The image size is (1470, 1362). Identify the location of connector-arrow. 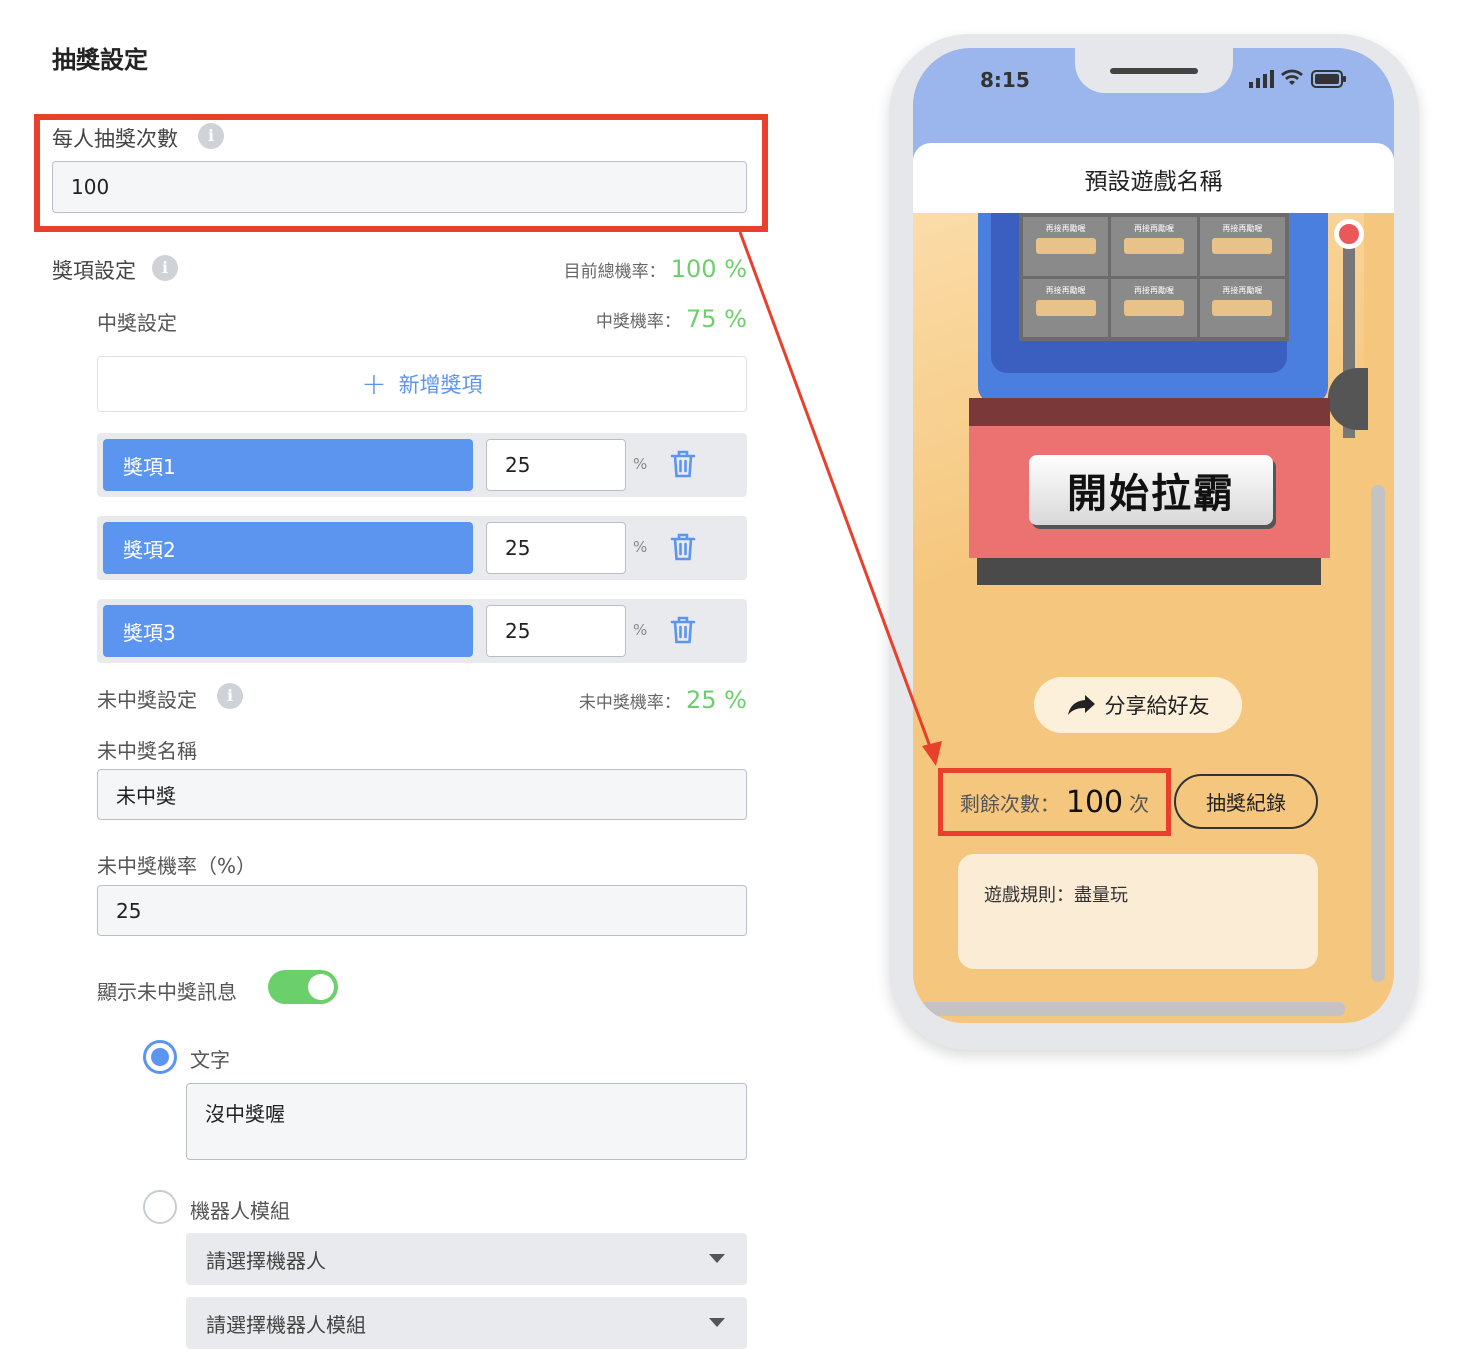
(840, 498).